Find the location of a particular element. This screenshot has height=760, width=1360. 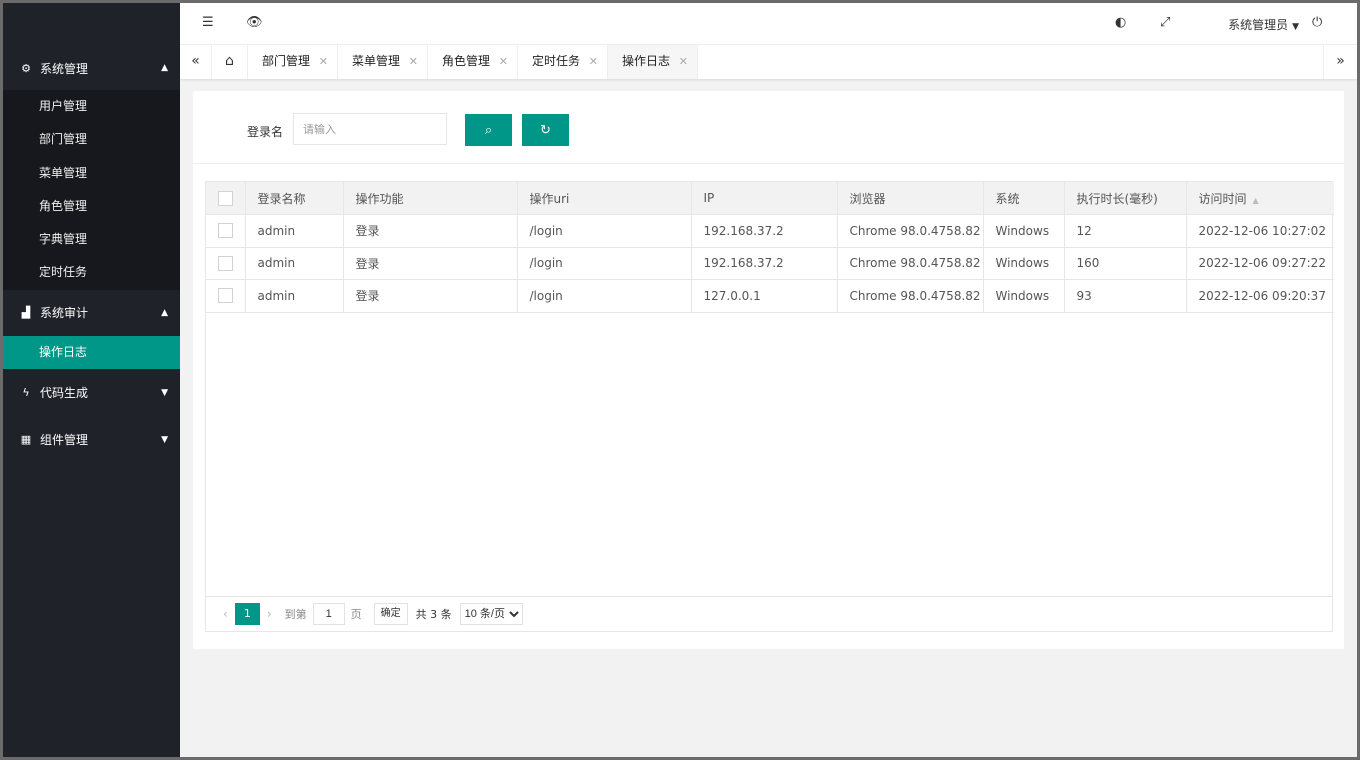

login-name-input is located at coordinates (370, 129).